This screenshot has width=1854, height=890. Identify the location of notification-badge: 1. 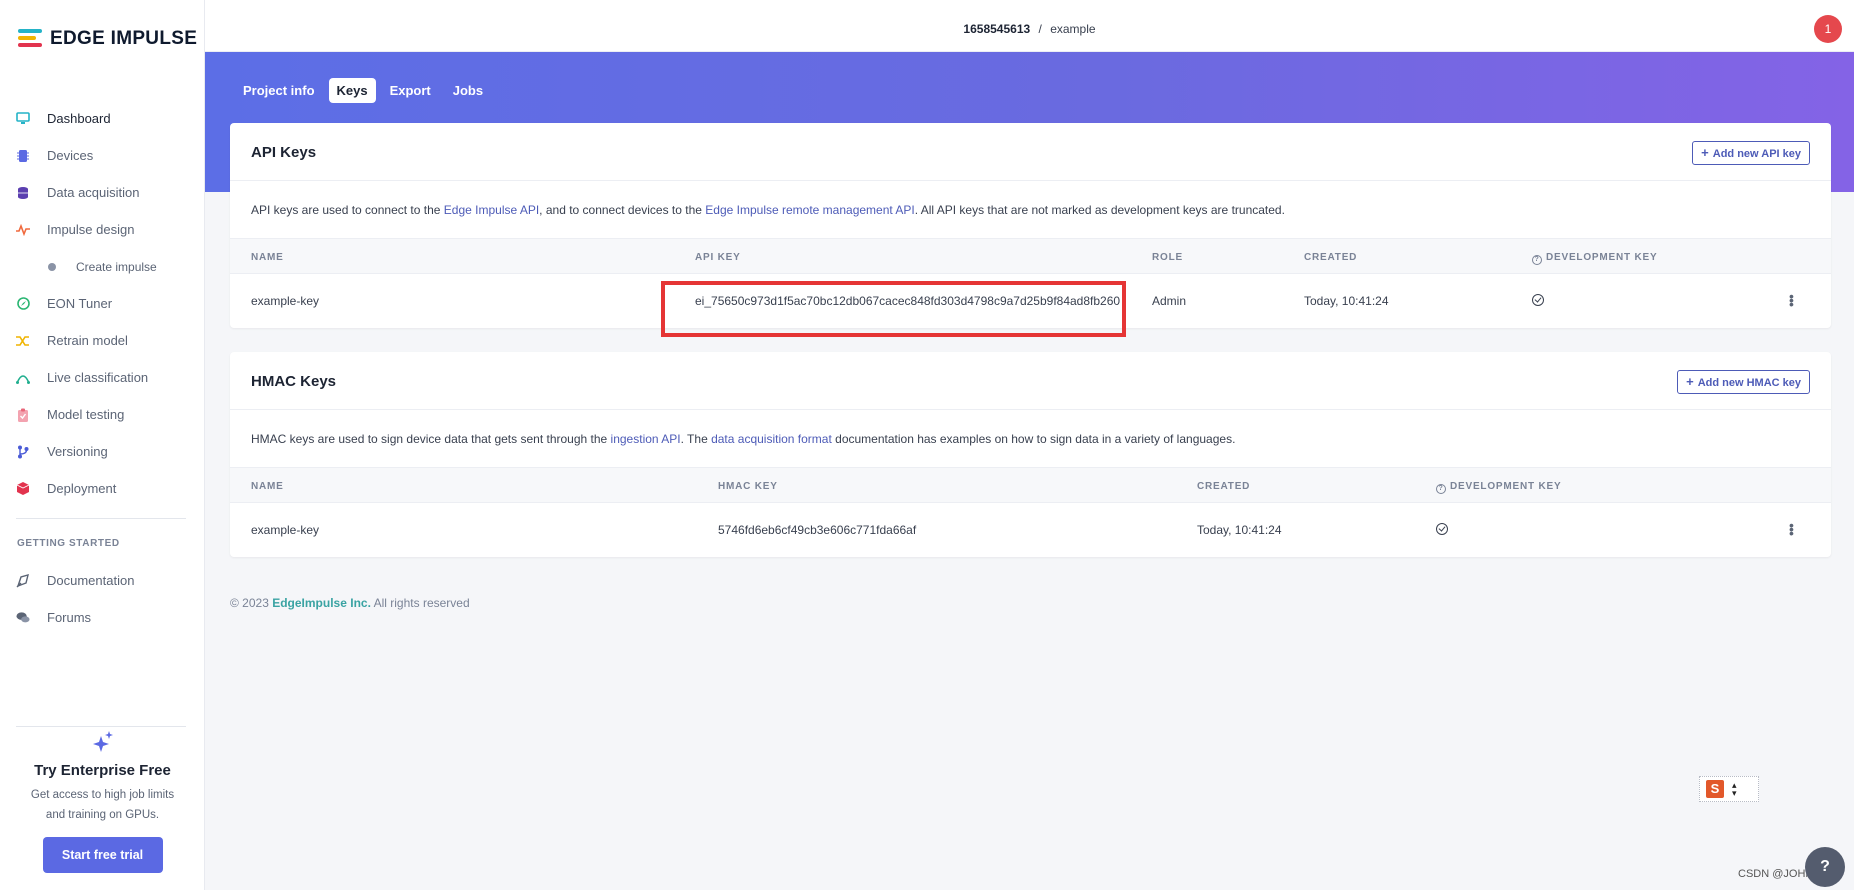
(1828, 29).